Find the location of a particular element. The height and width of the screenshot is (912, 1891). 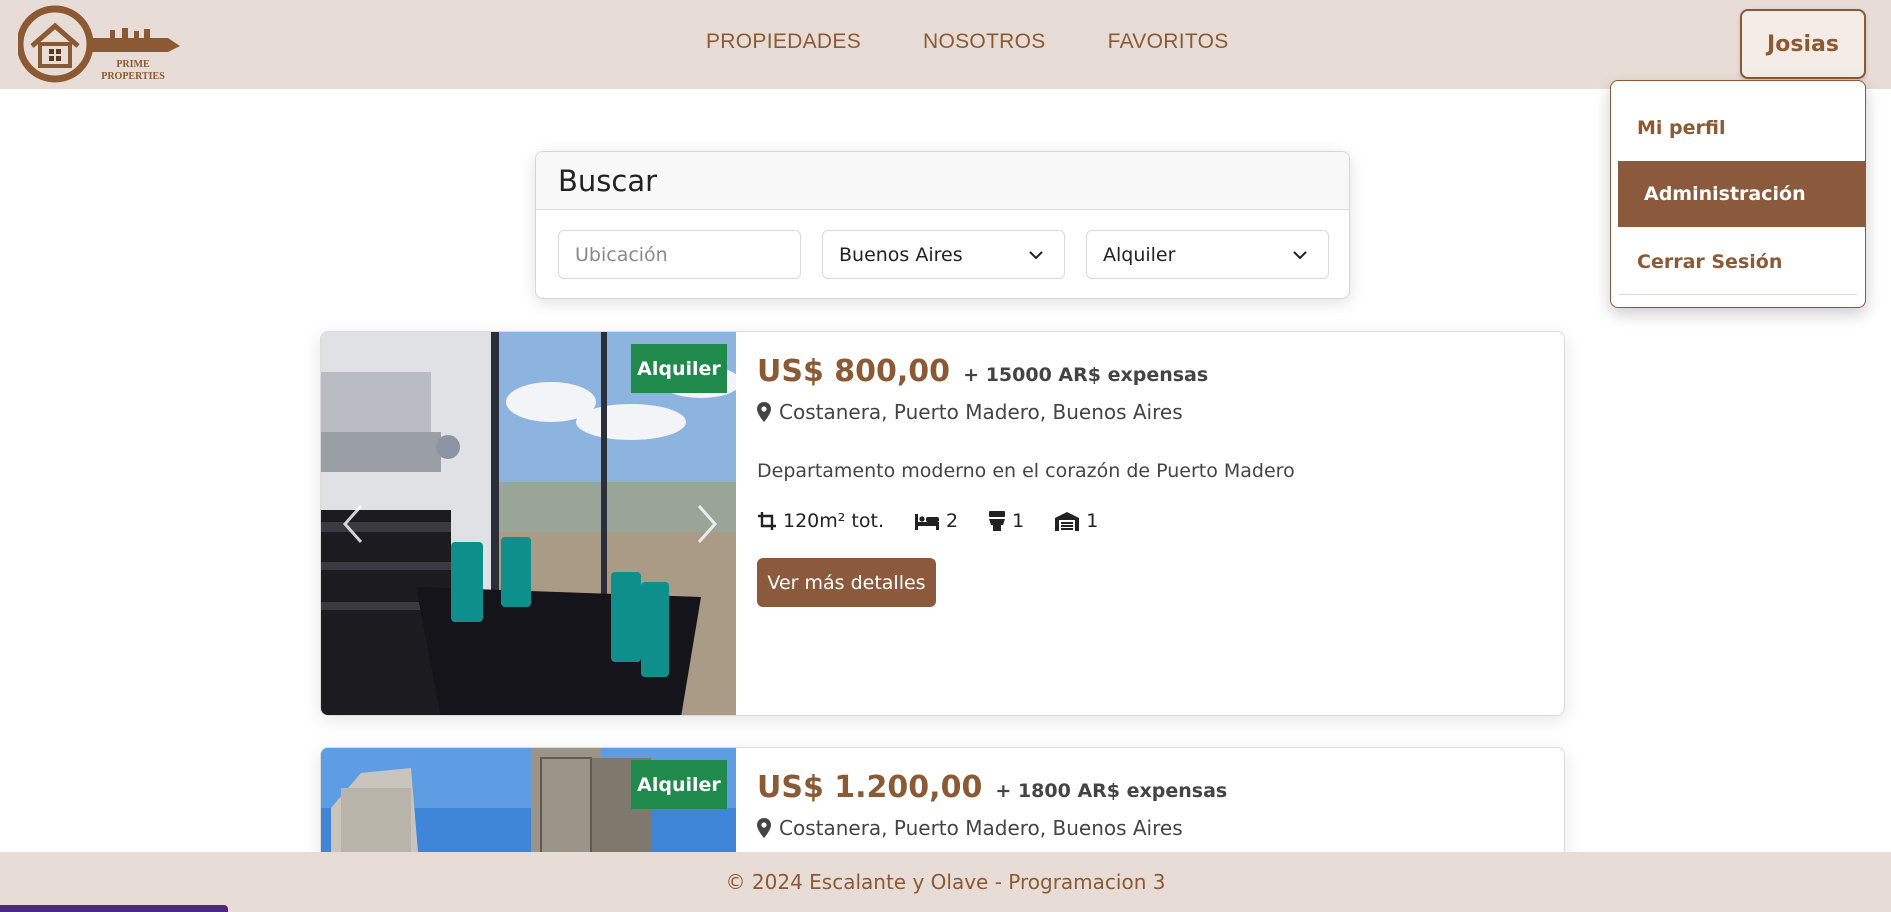

carousel-prev-icon is located at coordinates (354, 524).